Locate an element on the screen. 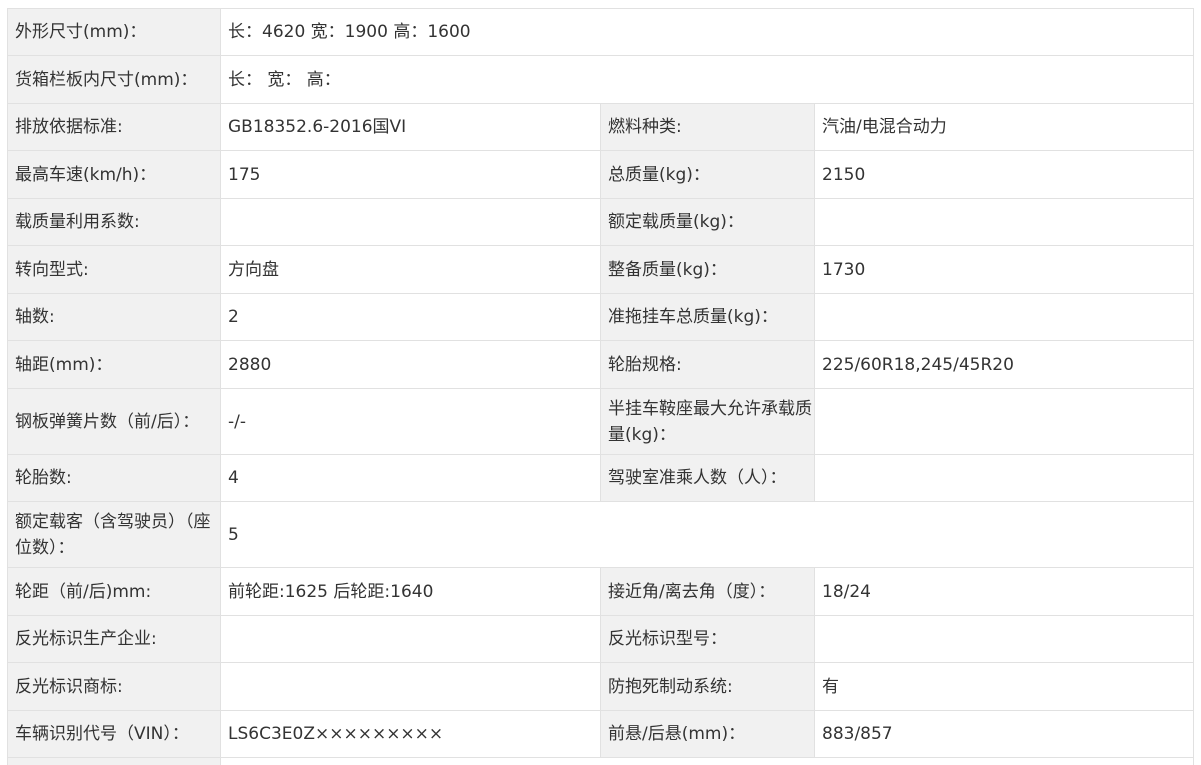 This screenshot has height=765, width=1201. table-row: 反光标识商标: 防抱死制动系统: 有 is located at coordinates (601, 686).